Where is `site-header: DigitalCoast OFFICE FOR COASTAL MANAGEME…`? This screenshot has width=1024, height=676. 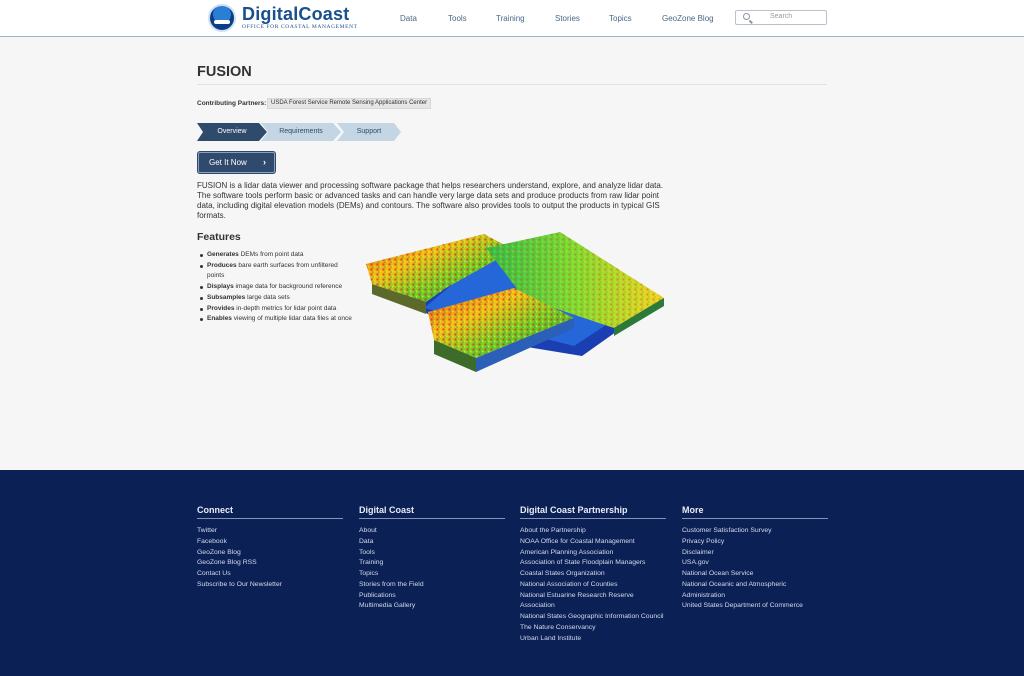
site-header: DigitalCoast OFFICE FOR COASTAL MANAGEME… is located at coordinates (512, 18).